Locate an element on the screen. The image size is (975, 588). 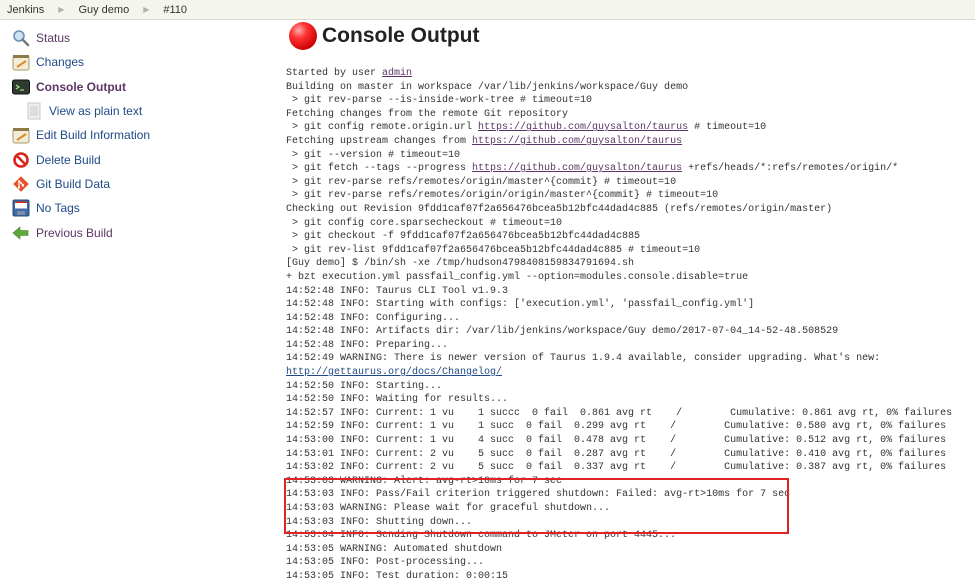
sidebar-item-edit-build-information: Edit Build Information is located at coordinates (137, 135).